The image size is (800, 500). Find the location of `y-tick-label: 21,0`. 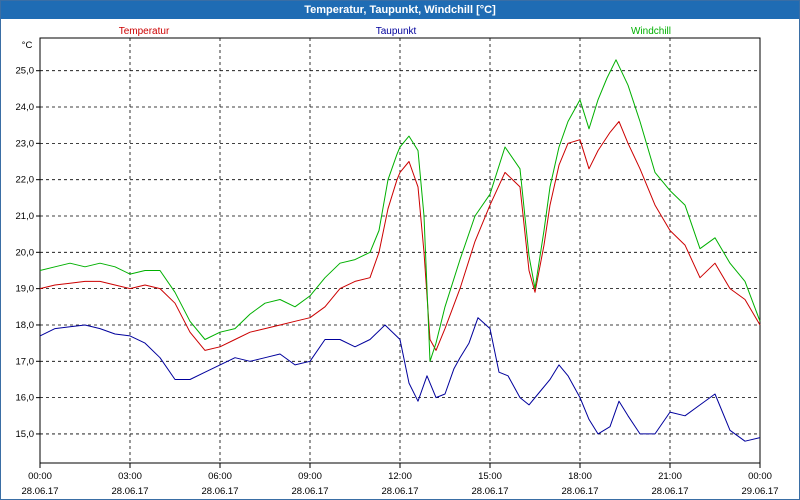

y-tick-label: 21,0 is located at coordinates (25, 216).